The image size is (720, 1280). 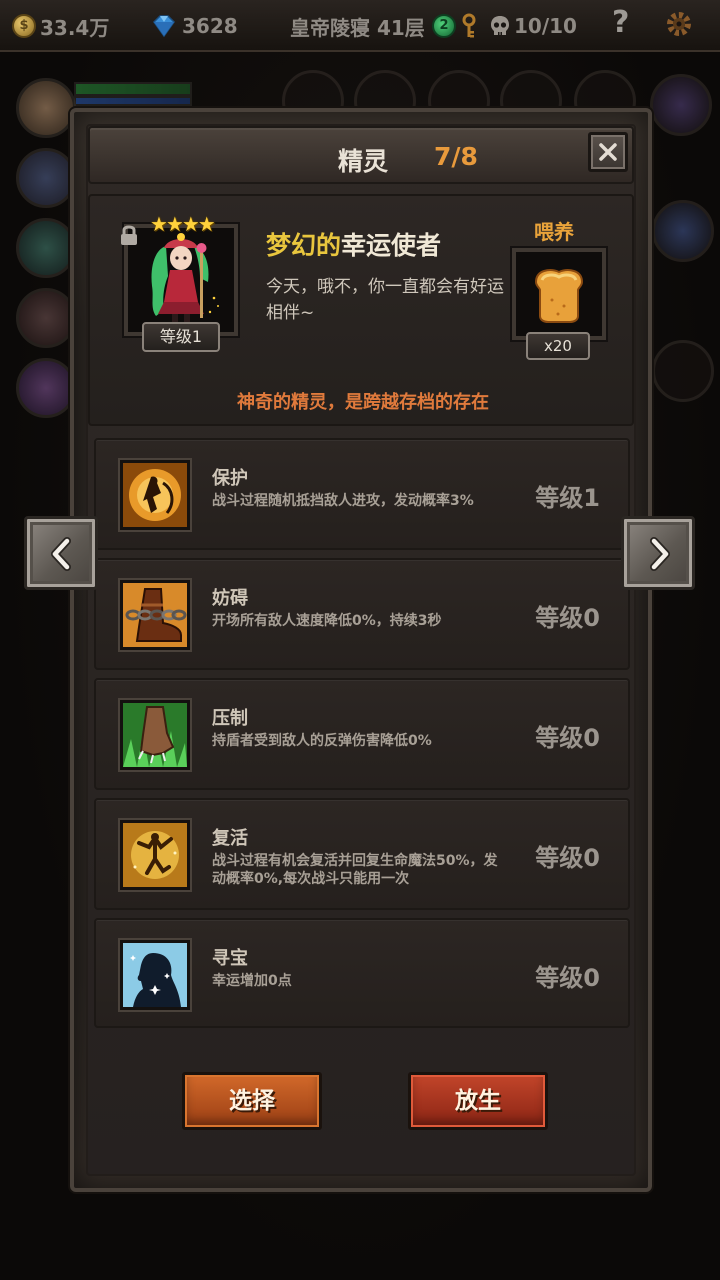 I want to click on spirit-quality-prefix: 梦幻的, so click(x=304, y=245).